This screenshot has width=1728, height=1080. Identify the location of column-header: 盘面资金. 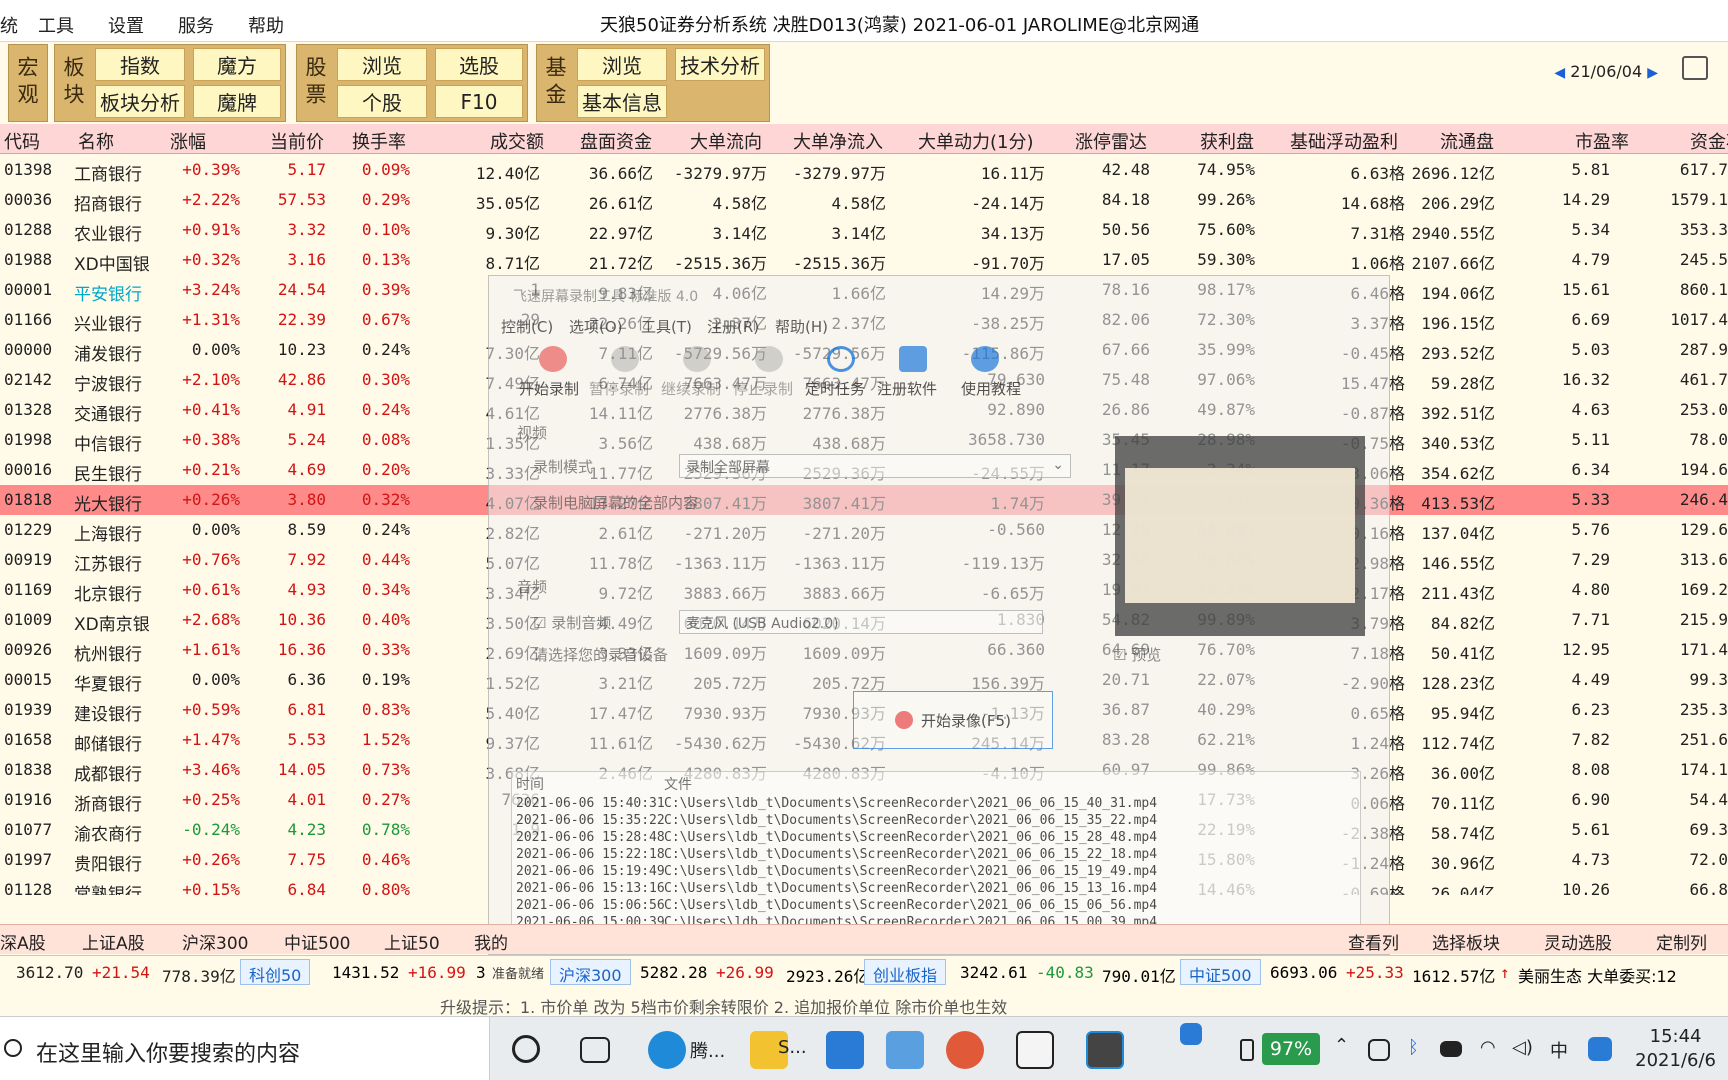
(616, 141).